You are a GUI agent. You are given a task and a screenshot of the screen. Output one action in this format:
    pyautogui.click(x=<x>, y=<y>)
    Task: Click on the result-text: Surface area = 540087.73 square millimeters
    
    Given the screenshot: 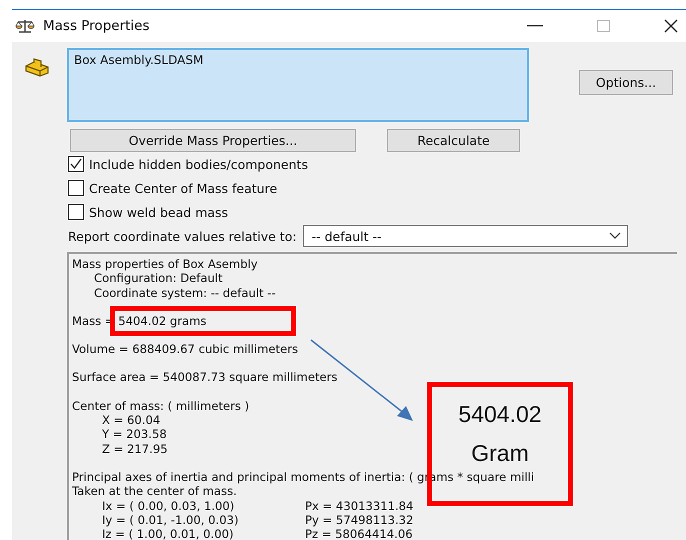 What is the action you would take?
    pyautogui.click(x=205, y=377)
    